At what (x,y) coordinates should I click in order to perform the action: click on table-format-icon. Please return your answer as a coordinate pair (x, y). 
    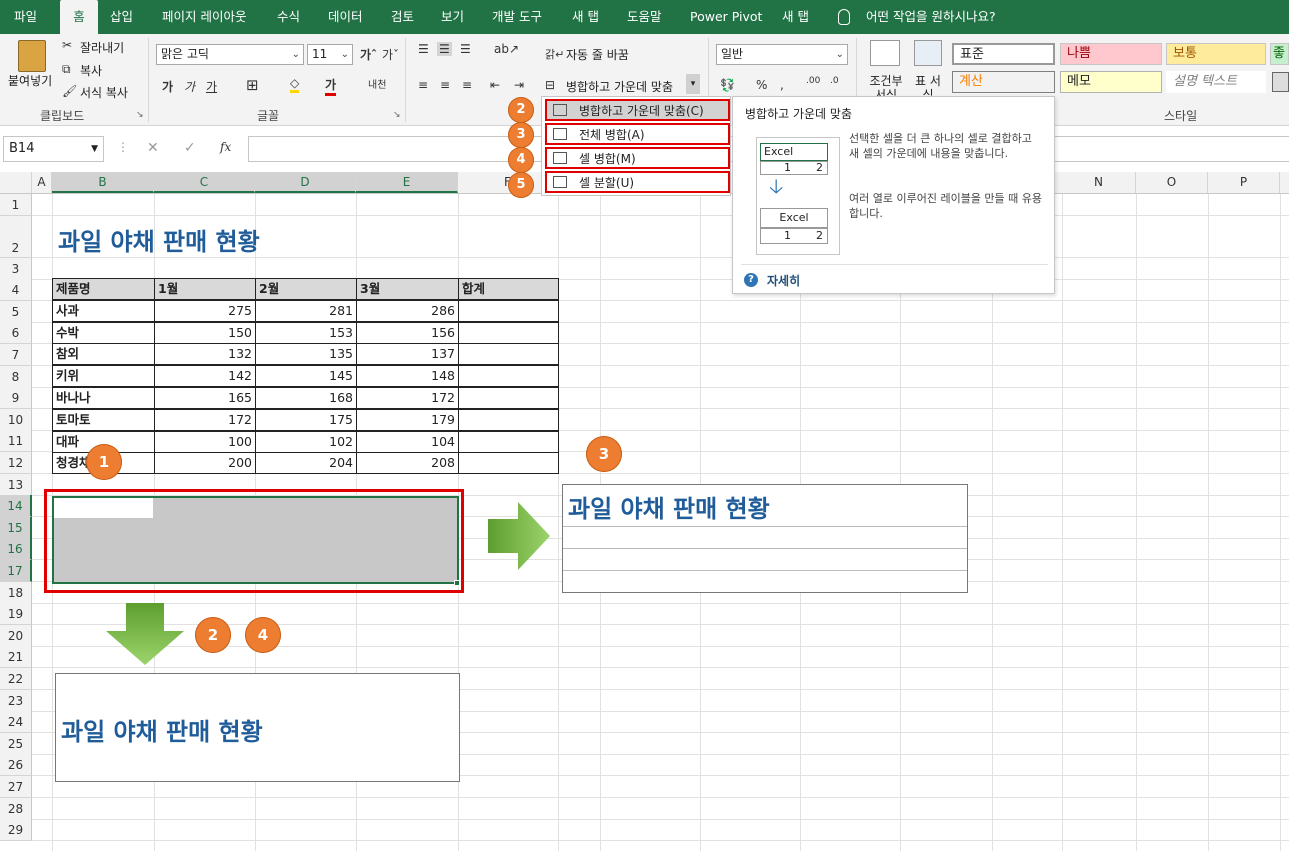
    Looking at the image, I should click on (928, 53).